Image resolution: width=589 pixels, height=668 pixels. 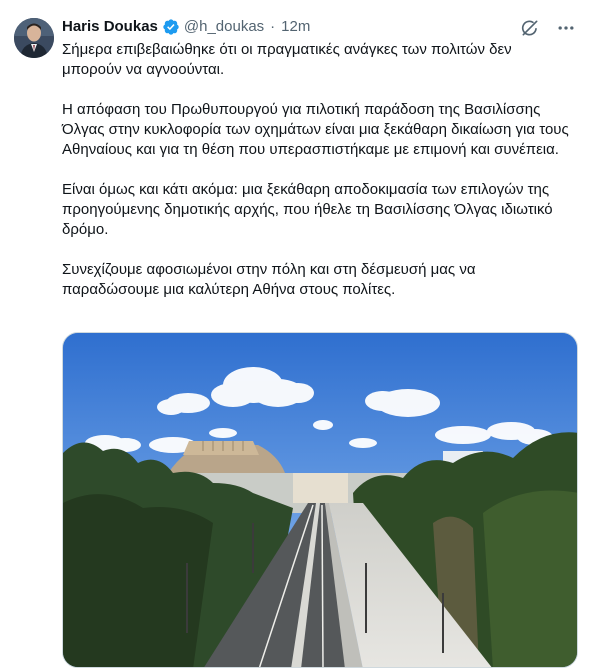 What do you see at coordinates (548, 28) in the screenshot?
I see `tweet-actions` at bounding box center [548, 28].